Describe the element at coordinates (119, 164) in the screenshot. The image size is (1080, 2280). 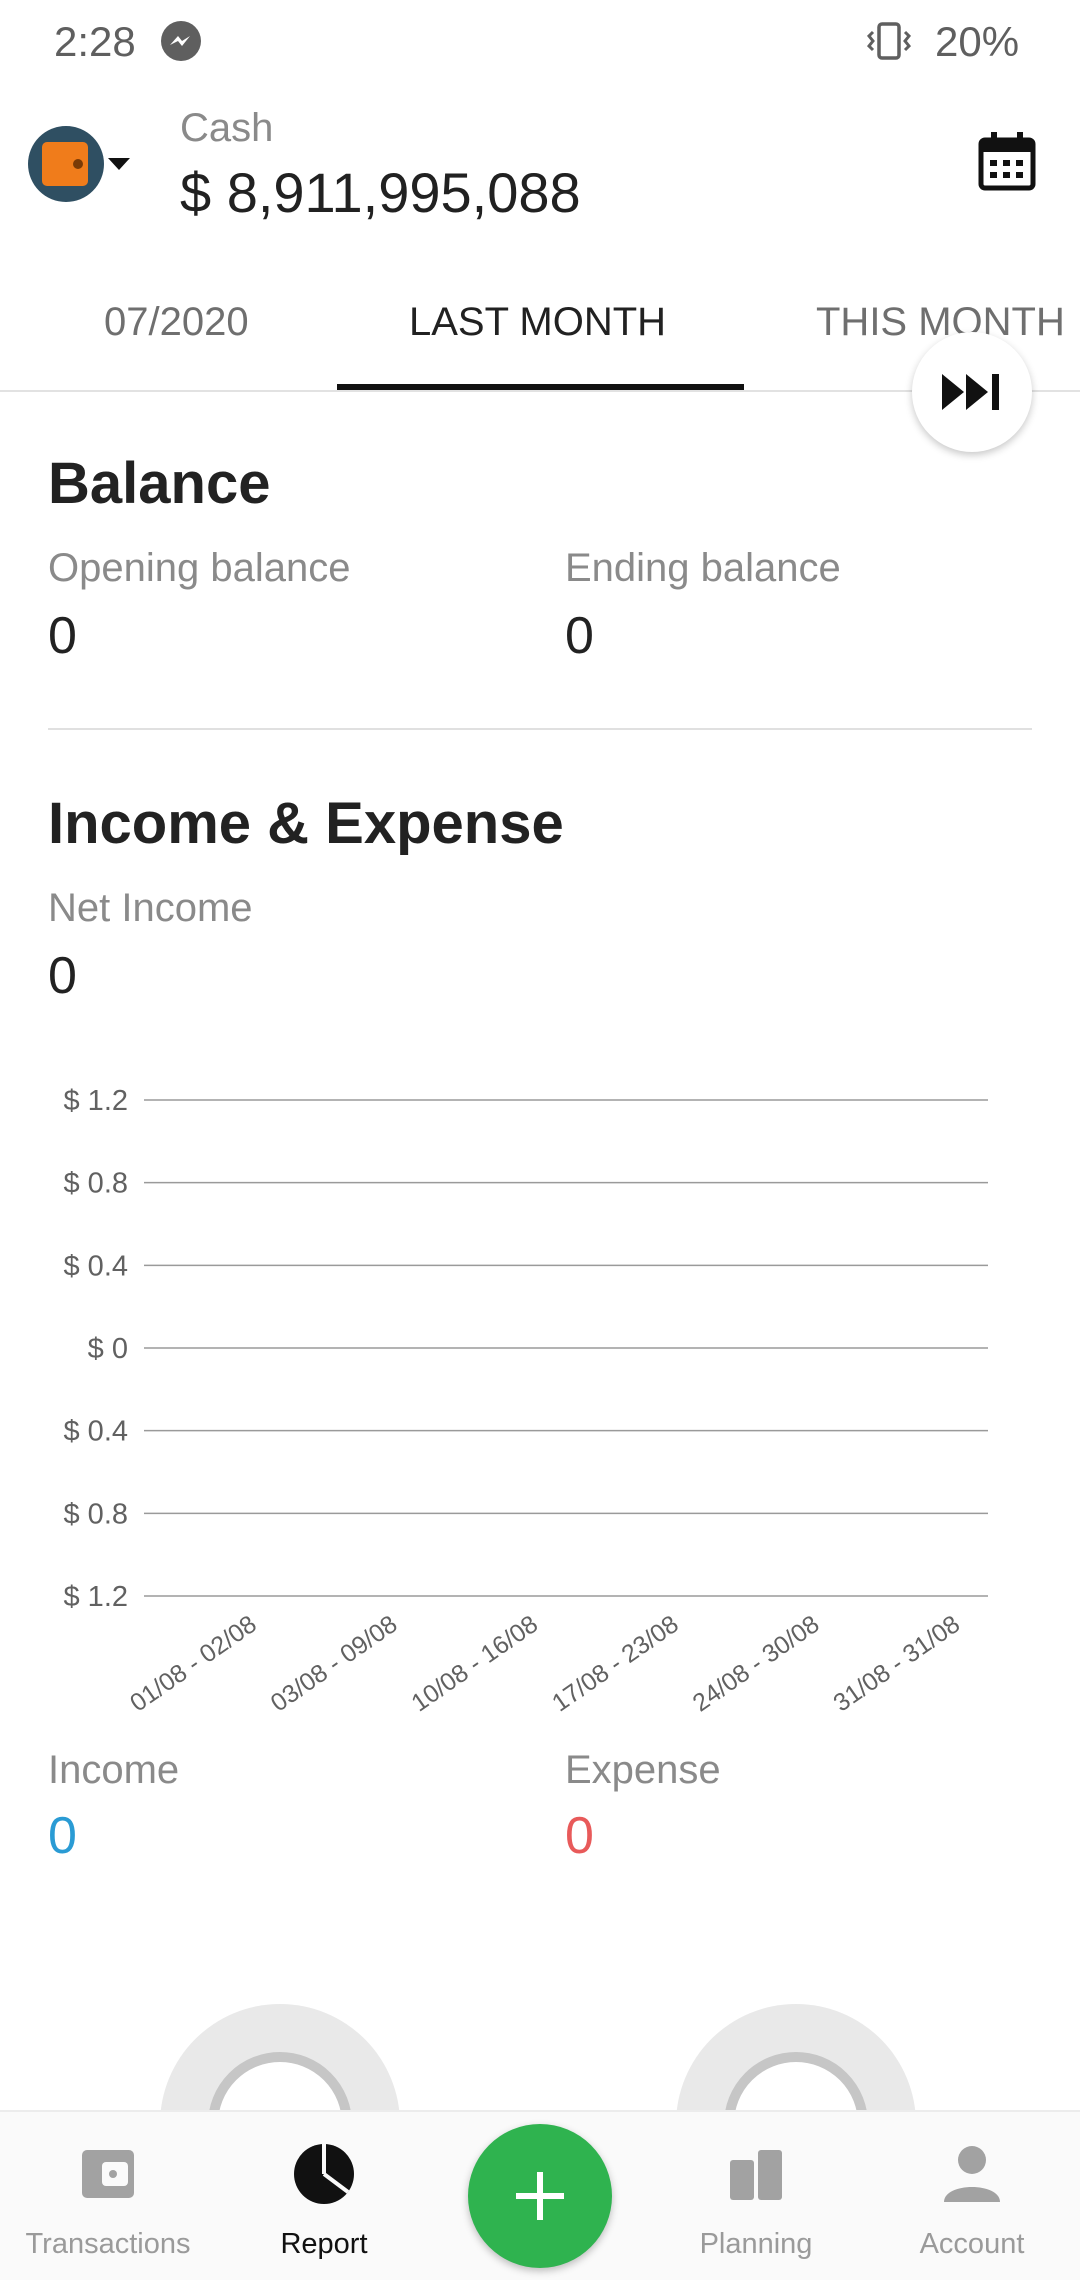
I see `caret-down-icon` at that location.